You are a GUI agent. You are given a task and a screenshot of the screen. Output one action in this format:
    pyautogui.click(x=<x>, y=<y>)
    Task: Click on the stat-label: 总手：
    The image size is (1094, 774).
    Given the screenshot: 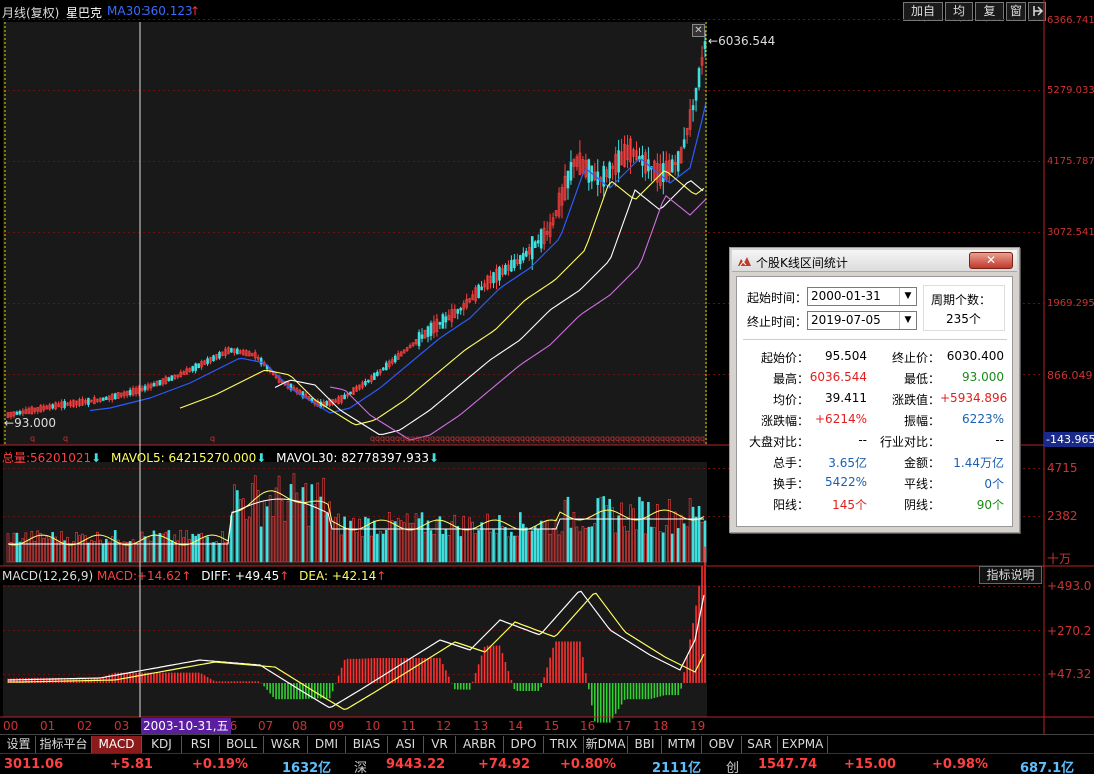 What is the action you would take?
    pyautogui.click(x=790, y=463)
    